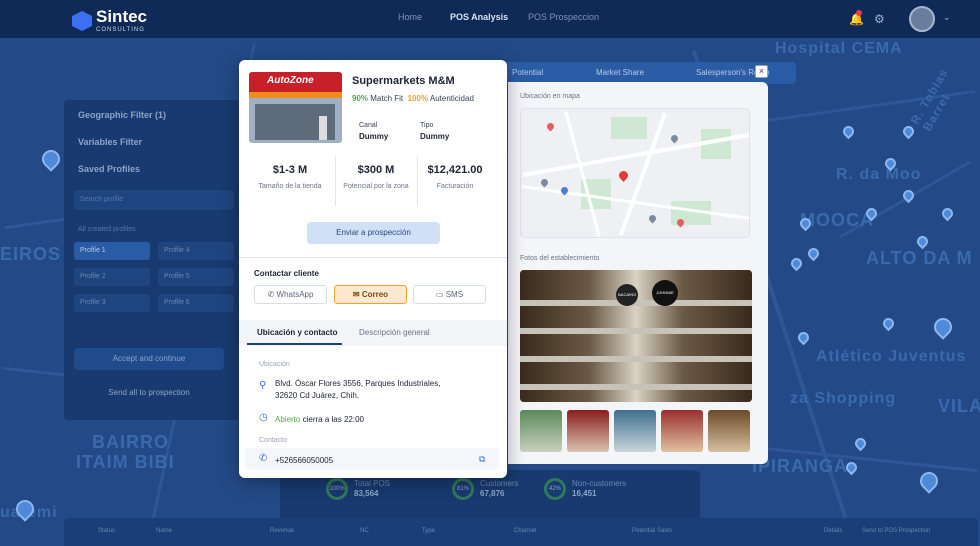 The width and height of the screenshot is (980, 546). Describe the element at coordinates (560, 258) in the screenshot. I see `photos-section-title: Fotos del establecimiento` at that location.